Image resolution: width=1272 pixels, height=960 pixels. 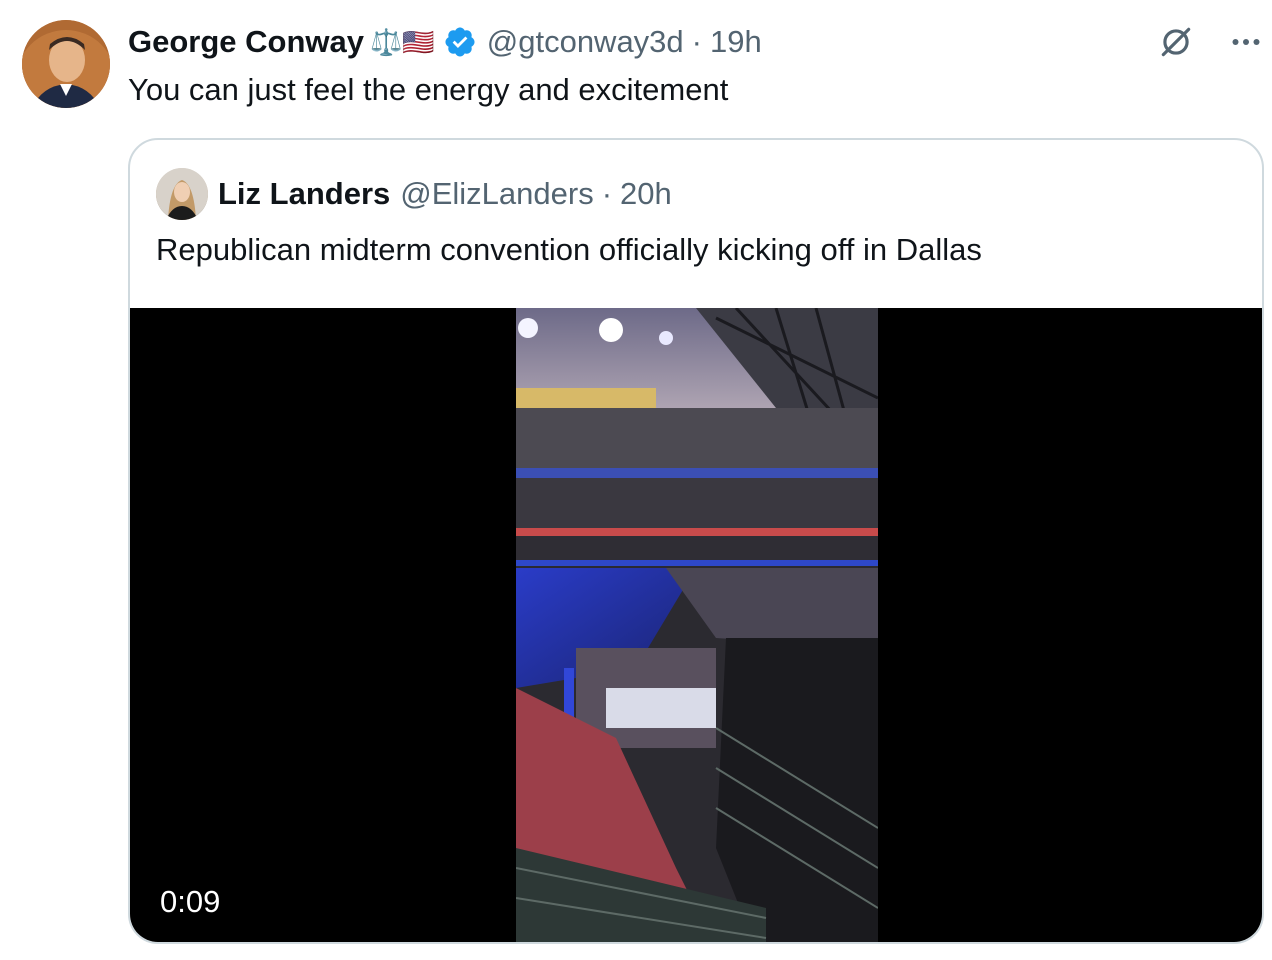 I want to click on author-handle: @gtconway3d, so click(x=585, y=42).